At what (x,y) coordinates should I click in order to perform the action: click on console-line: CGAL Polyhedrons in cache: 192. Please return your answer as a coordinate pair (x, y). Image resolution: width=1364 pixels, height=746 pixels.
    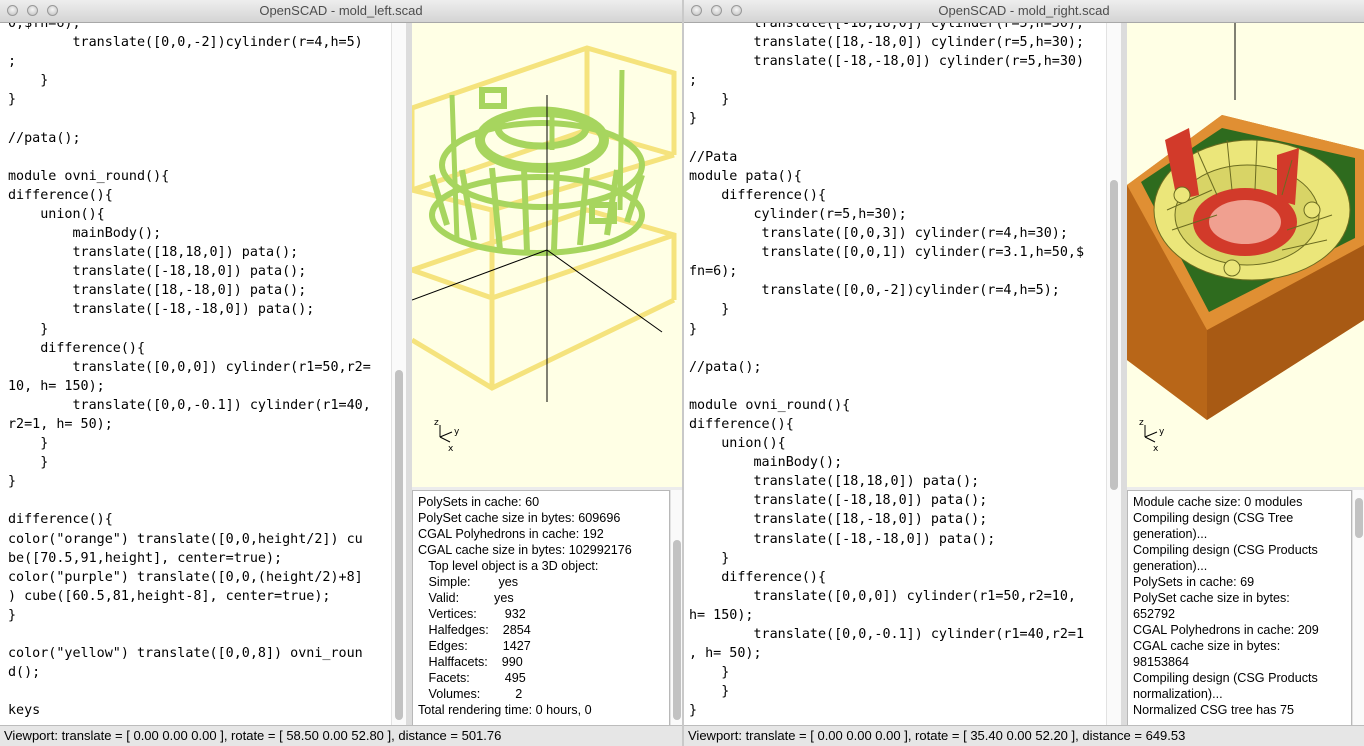
    Looking at the image, I should click on (511, 534).